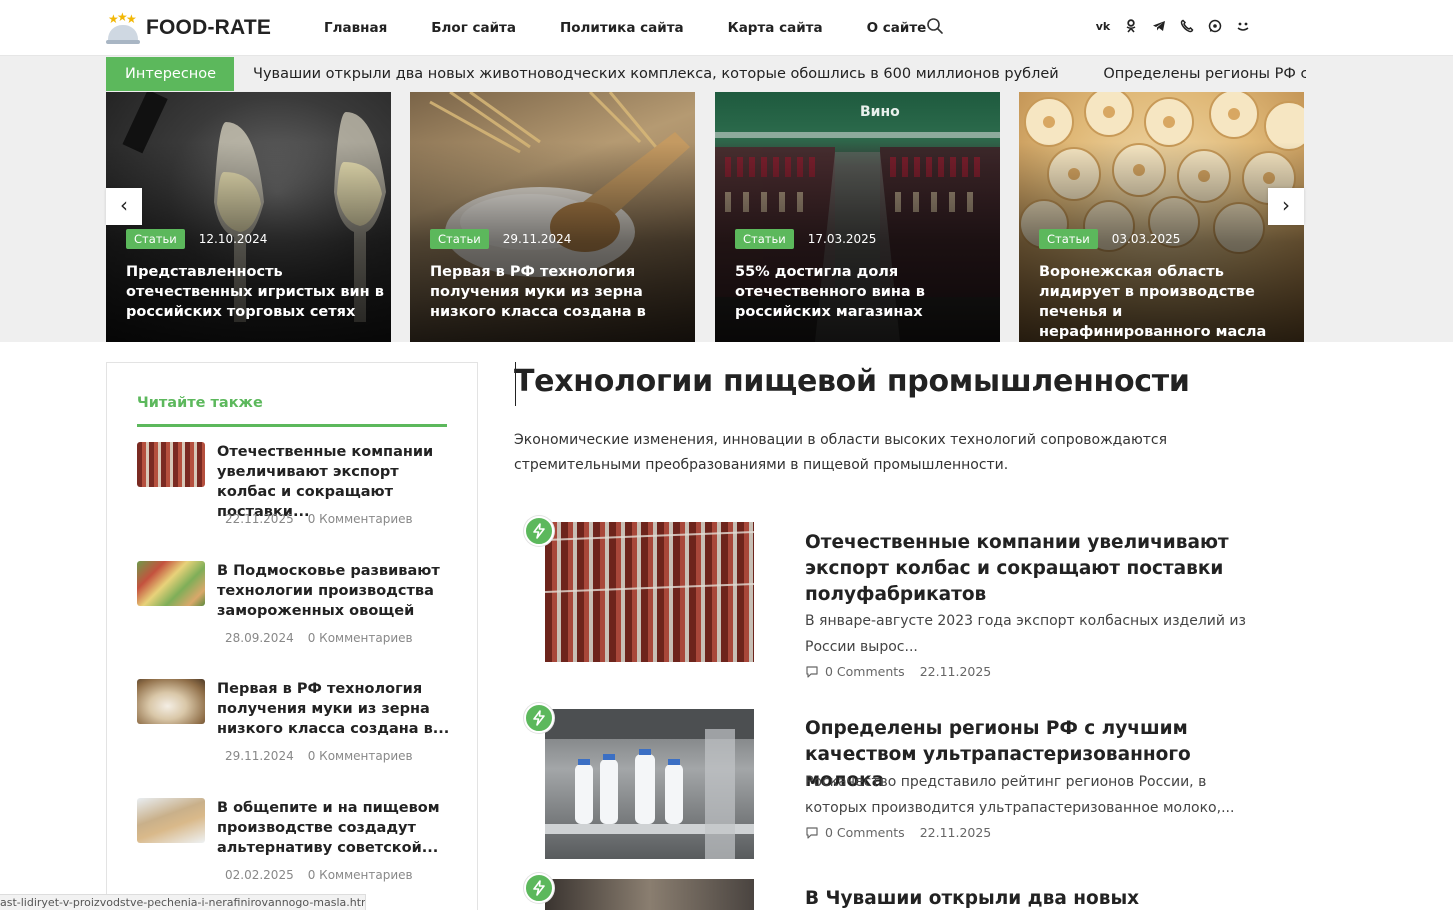 This screenshot has width=1453, height=910. What do you see at coordinates (355, 28) in the screenshot?
I see `nav-item-home: Главная` at bounding box center [355, 28].